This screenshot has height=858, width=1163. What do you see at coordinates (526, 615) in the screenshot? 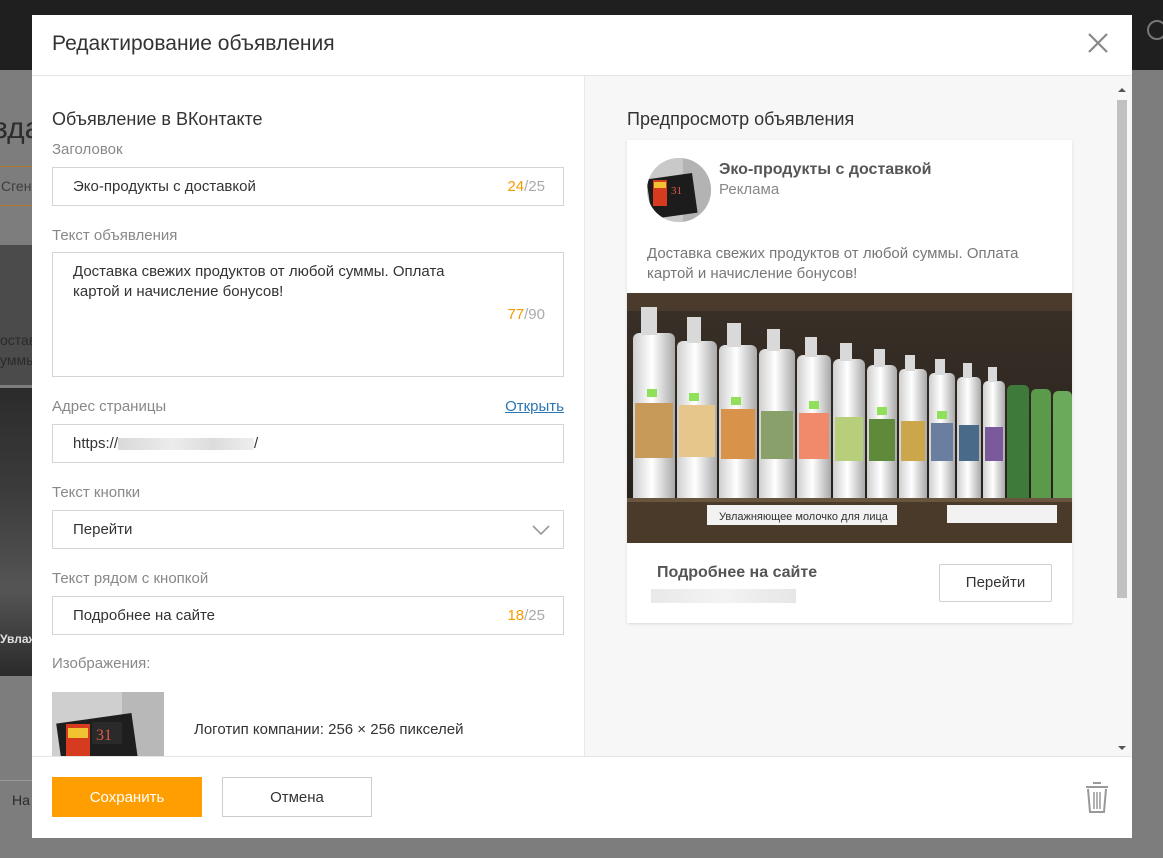
I see `near-button-counter: 18/25` at bounding box center [526, 615].